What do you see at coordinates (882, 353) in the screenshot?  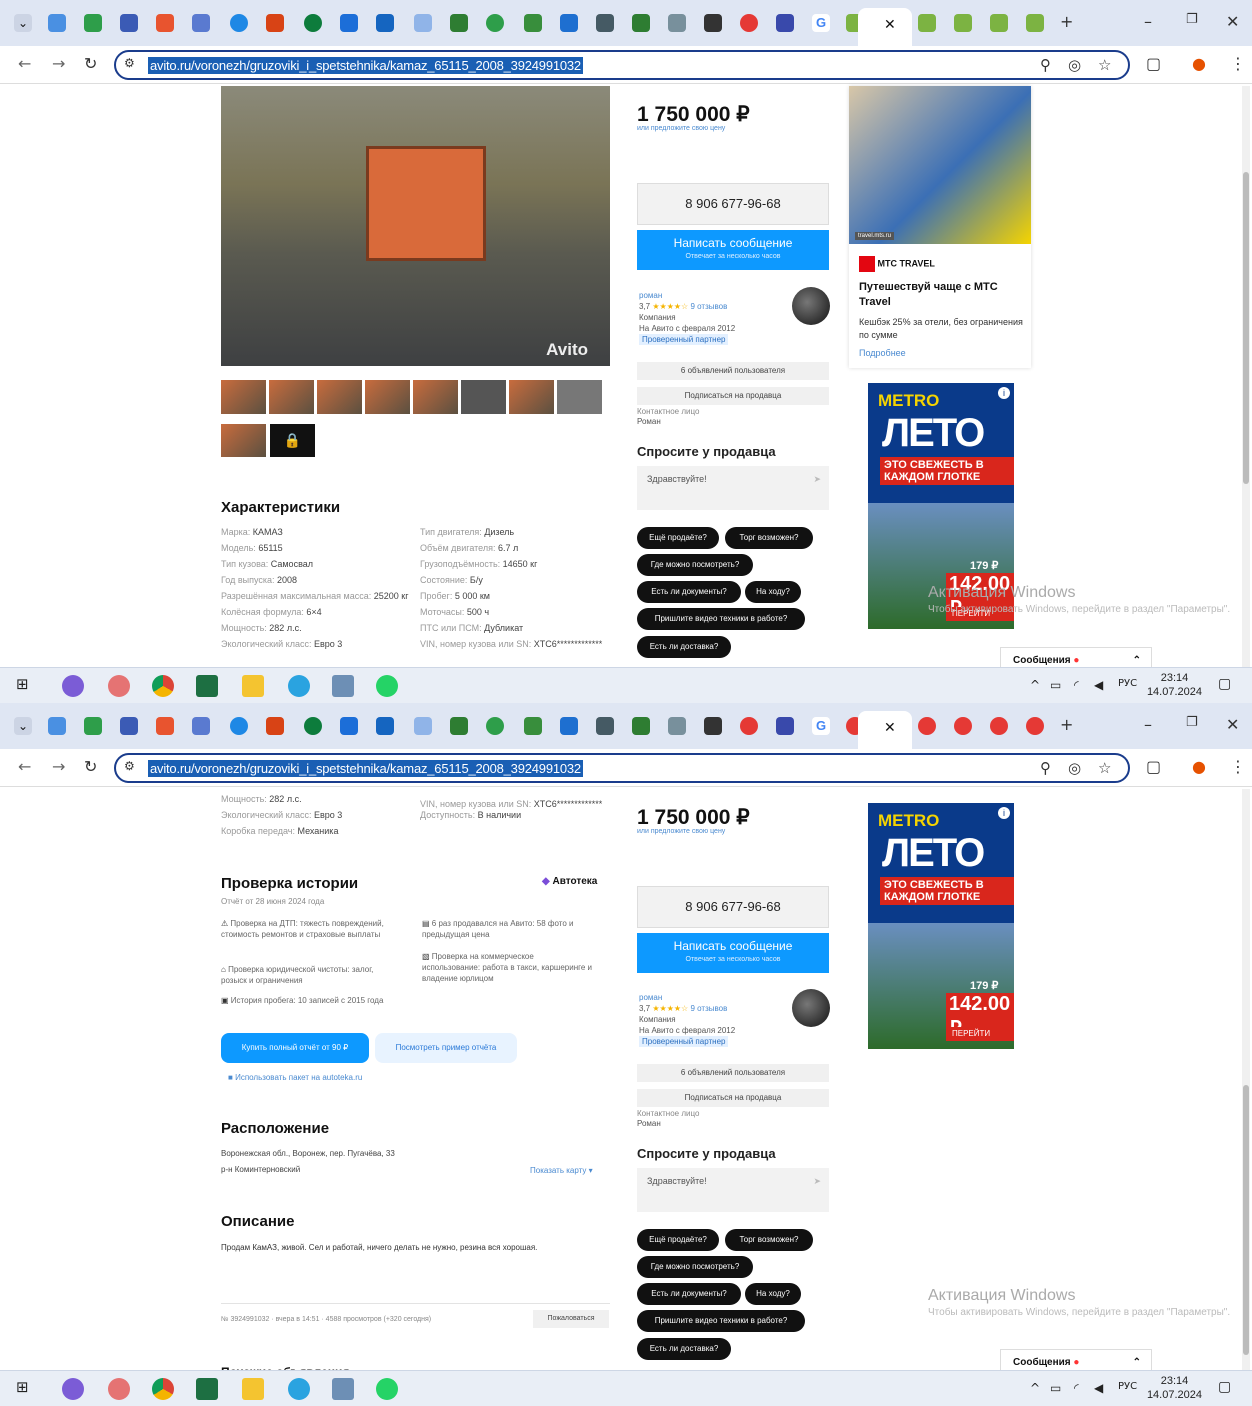 I see `travel-ad-more: Подробнее` at bounding box center [882, 353].